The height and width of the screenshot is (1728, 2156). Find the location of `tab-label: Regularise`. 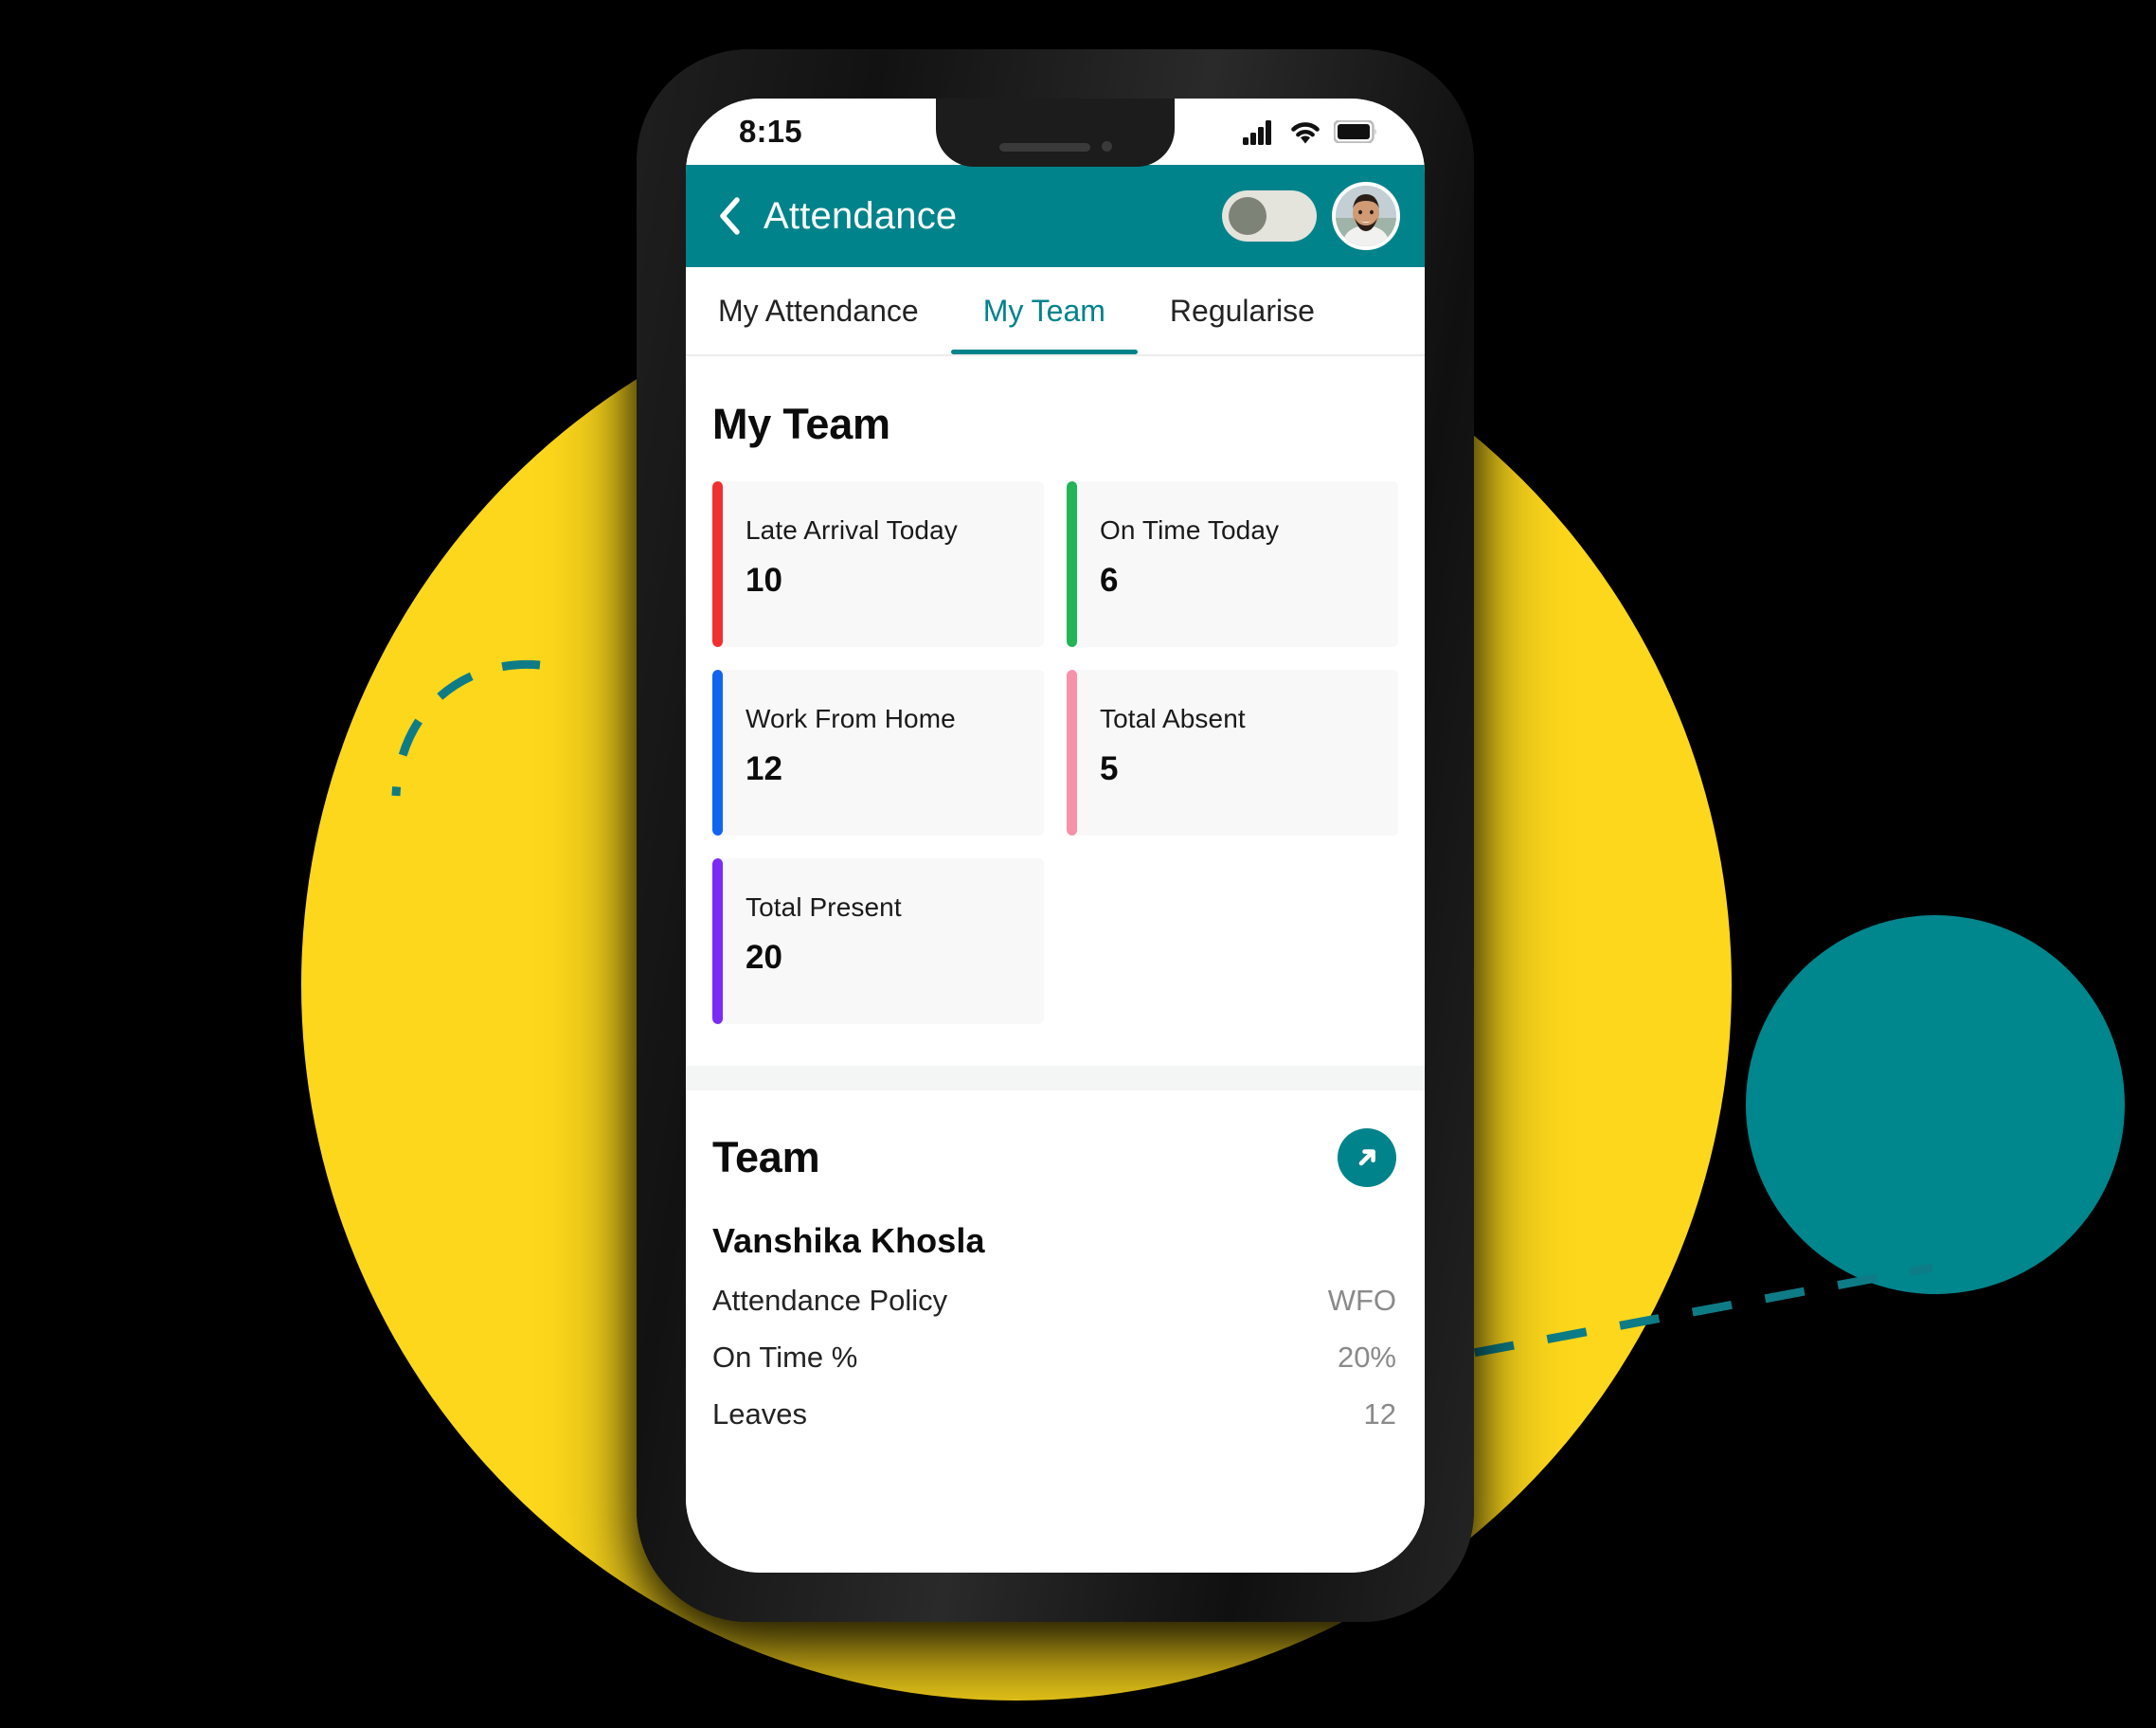

tab-label: Regularise is located at coordinates (1242, 310).